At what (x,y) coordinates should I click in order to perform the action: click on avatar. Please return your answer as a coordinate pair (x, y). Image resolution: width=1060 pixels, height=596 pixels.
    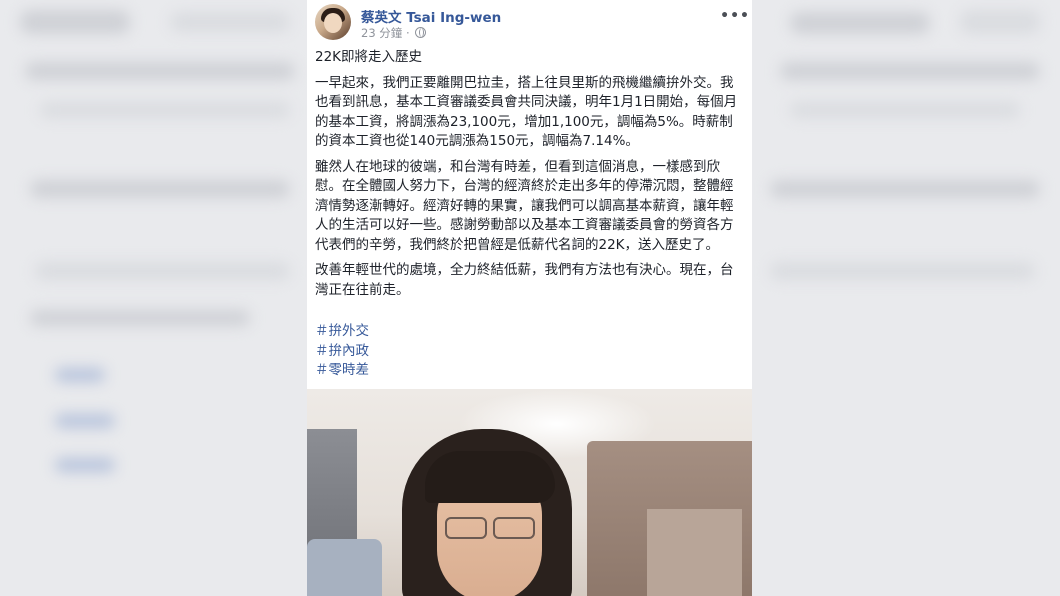
    Looking at the image, I should click on (333, 22).